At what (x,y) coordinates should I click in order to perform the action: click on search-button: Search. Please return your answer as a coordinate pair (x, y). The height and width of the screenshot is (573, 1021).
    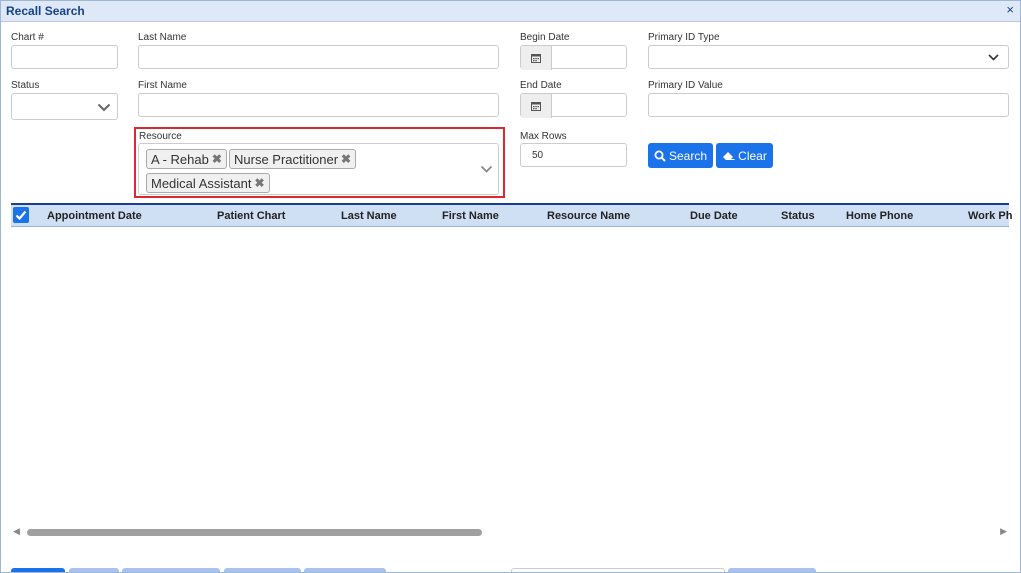
    Looking at the image, I should click on (680, 155).